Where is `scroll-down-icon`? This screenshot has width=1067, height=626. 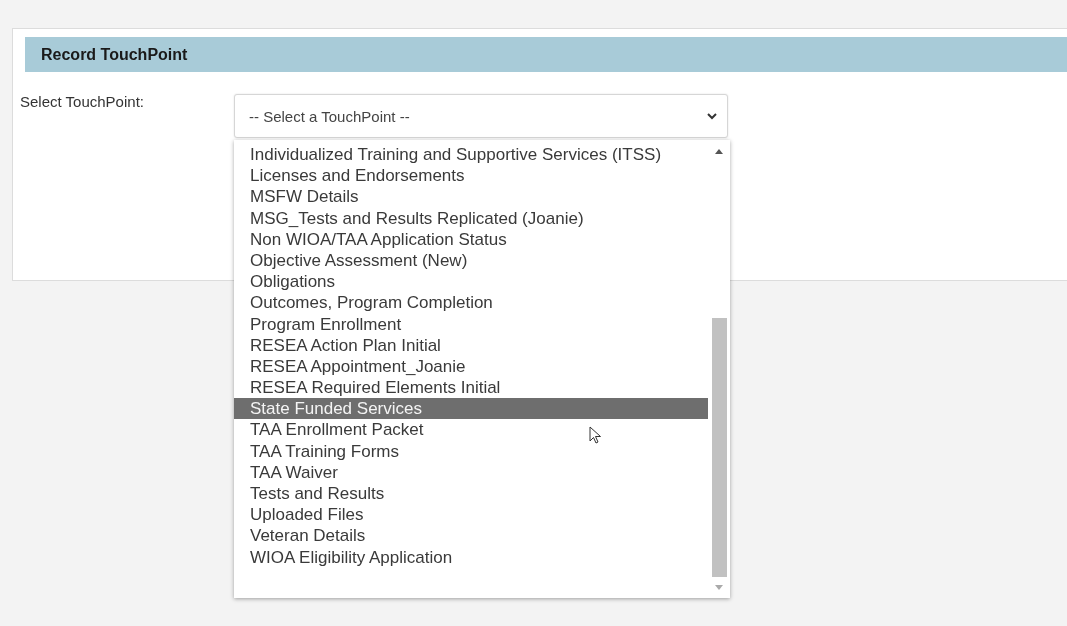
scroll-down-icon is located at coordinates (719, 587).